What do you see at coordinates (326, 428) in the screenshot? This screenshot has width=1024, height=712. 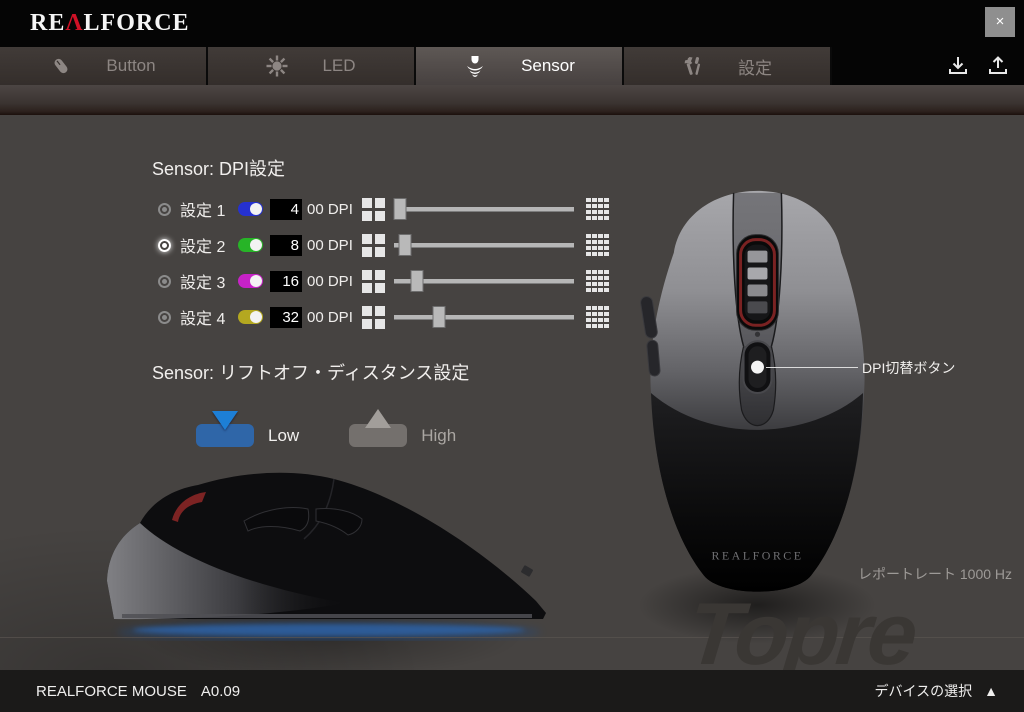 I see `liftoff-options: Low High` at bounding box center [326, 428].